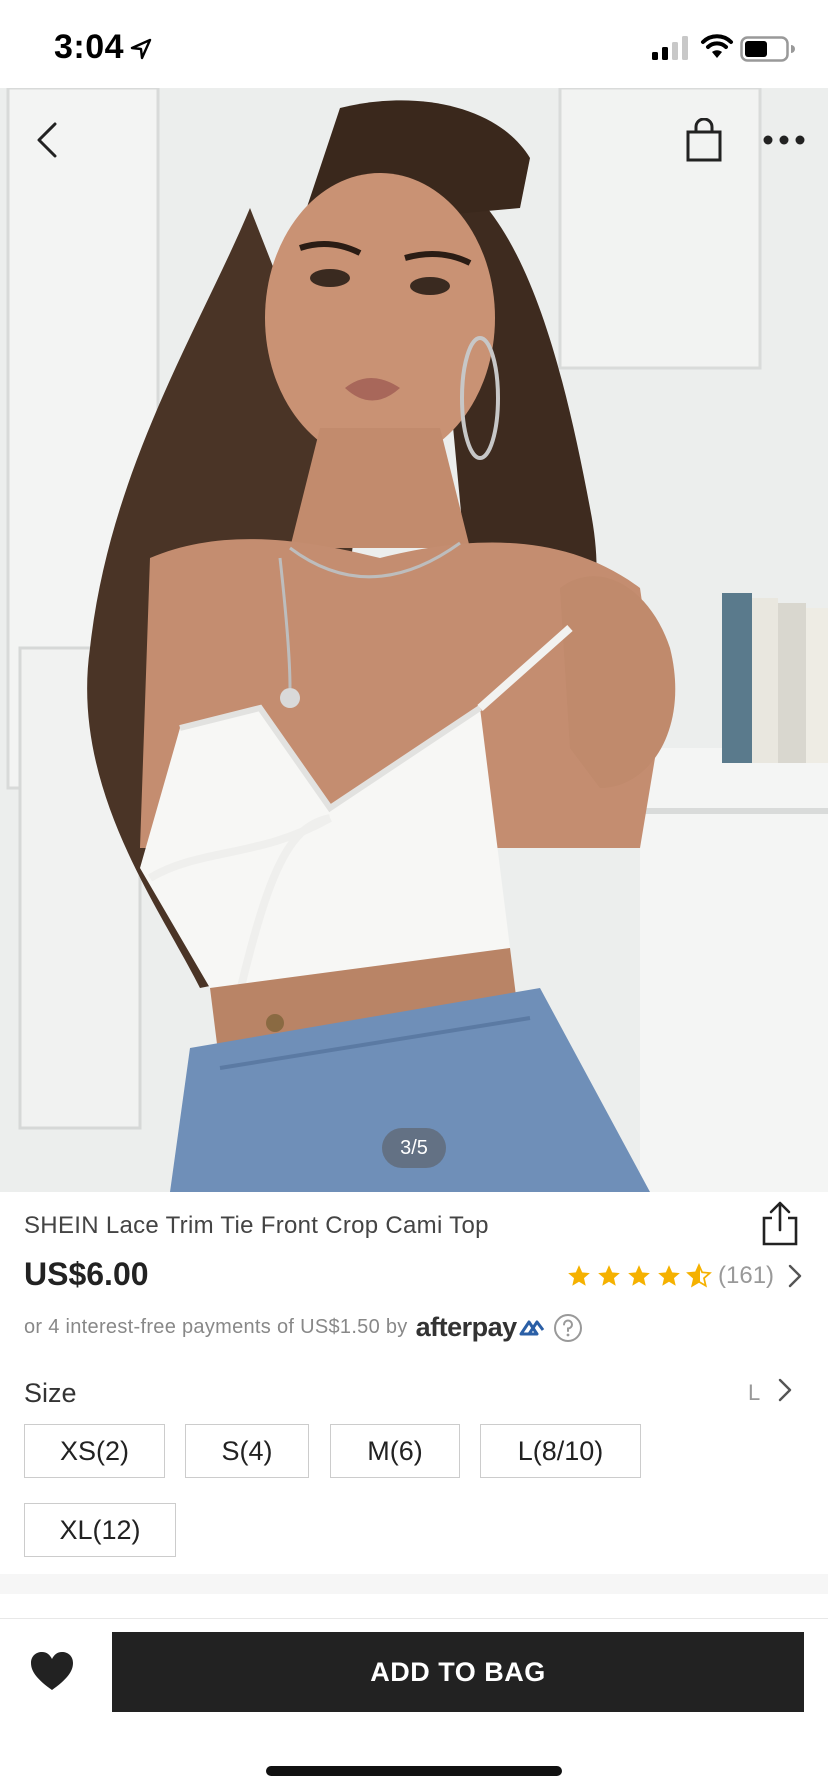 This screenshot has width=828, height=1792. I want to click on rating-summary: (161), so click(684, 1276).